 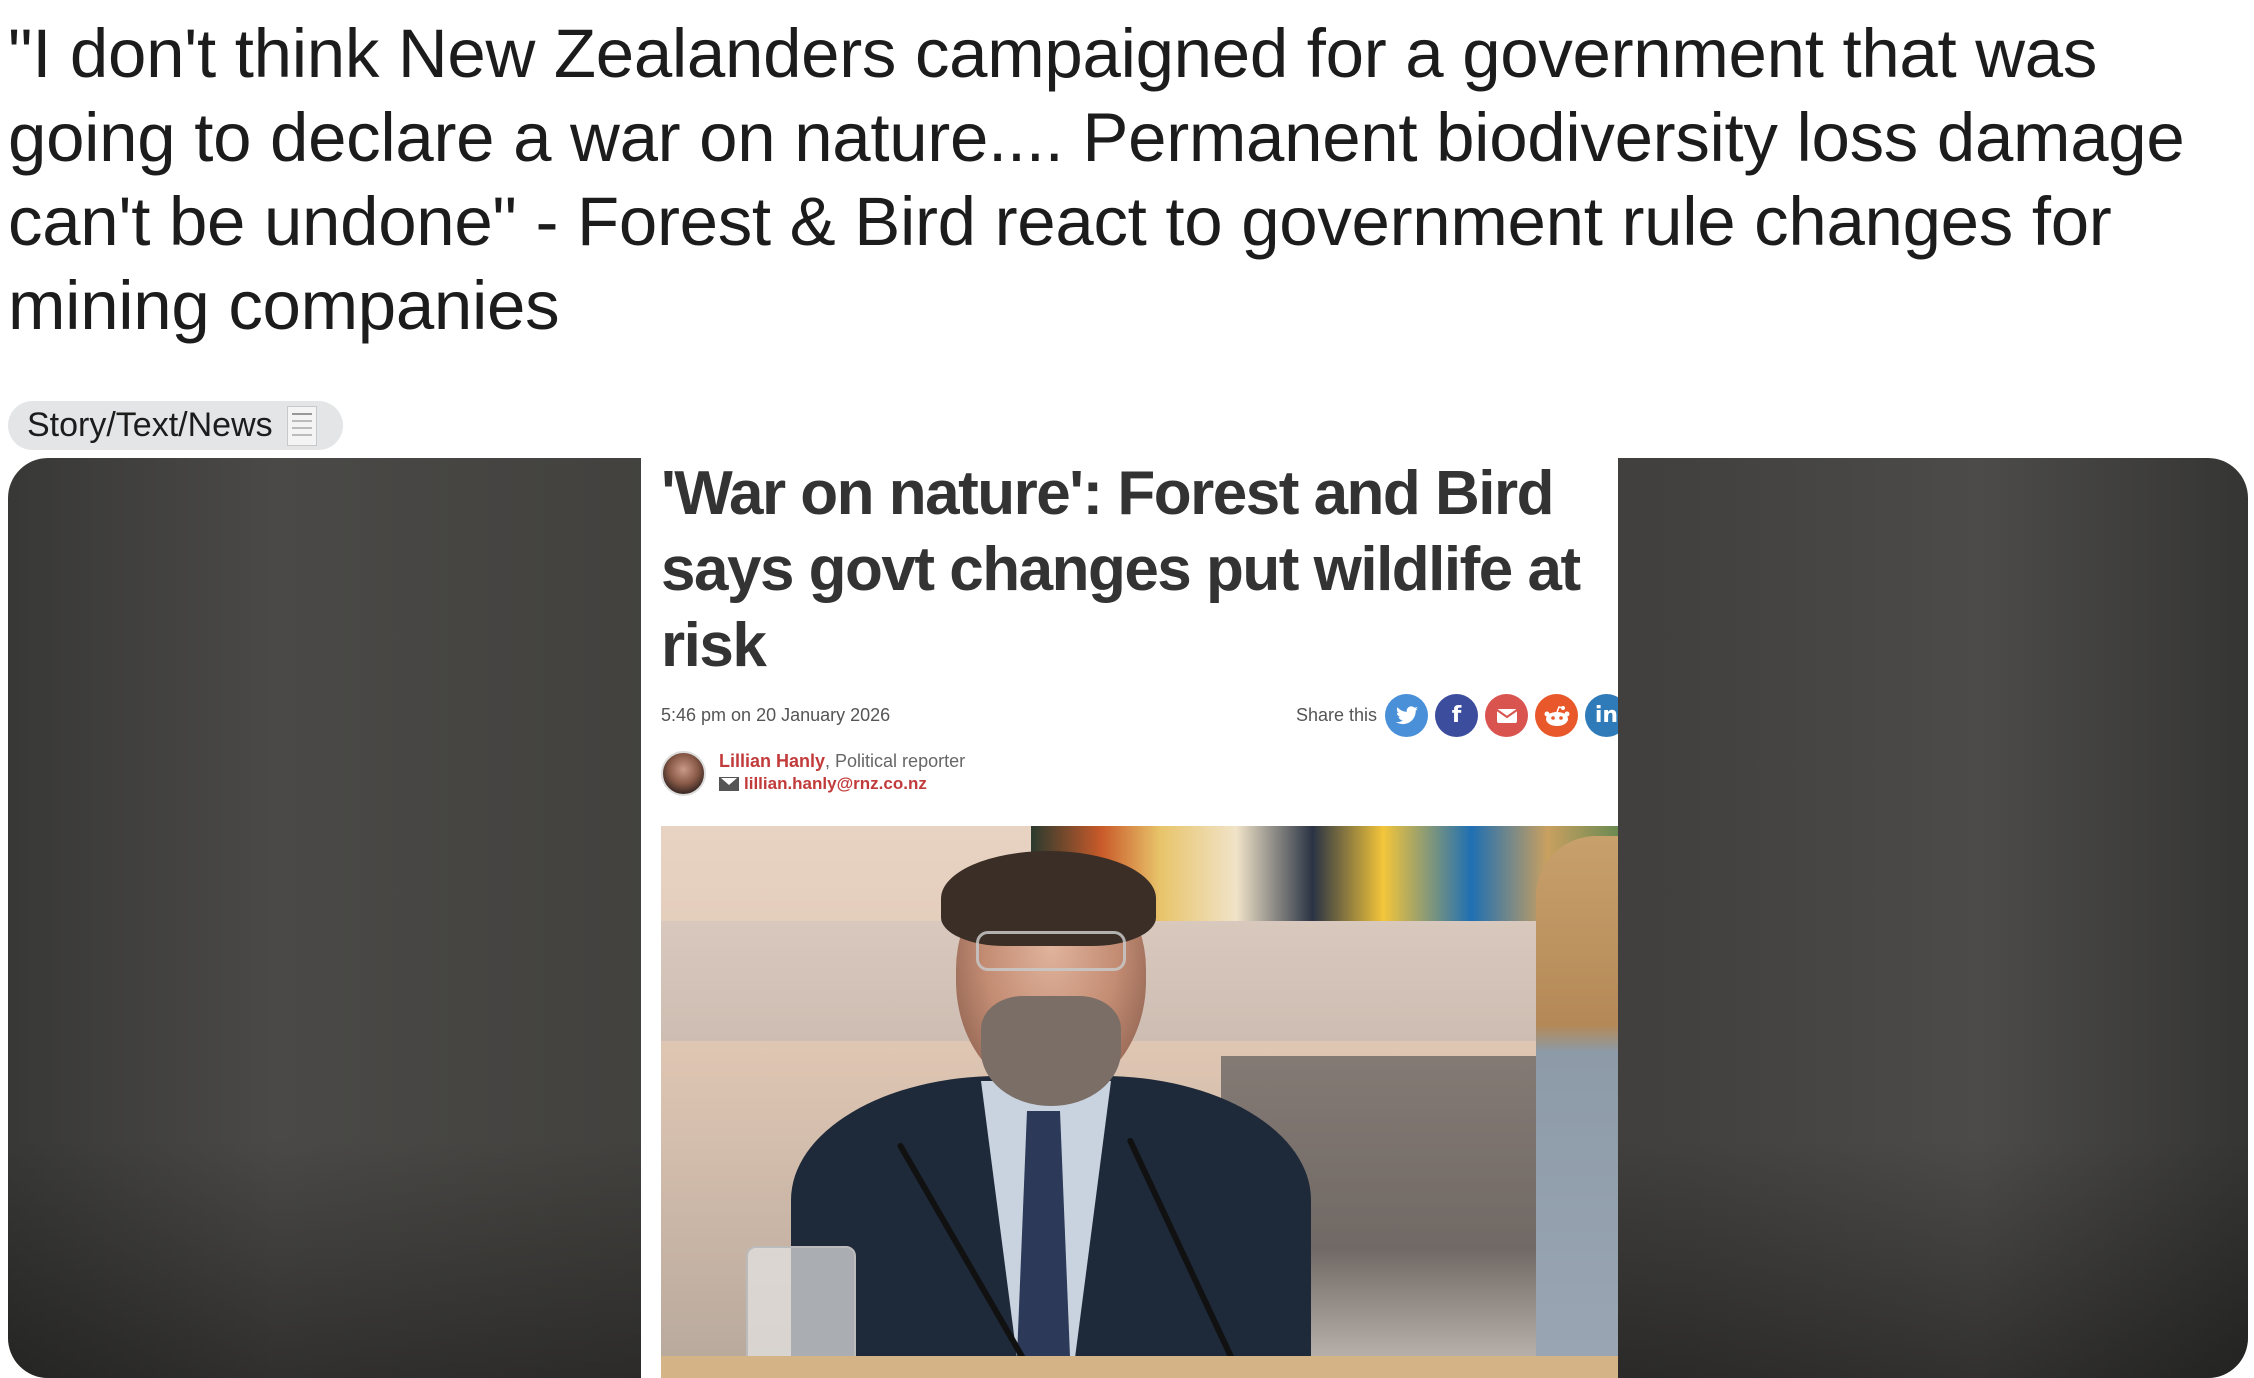 I want to click on desk, so click(x=1139, y=1367).